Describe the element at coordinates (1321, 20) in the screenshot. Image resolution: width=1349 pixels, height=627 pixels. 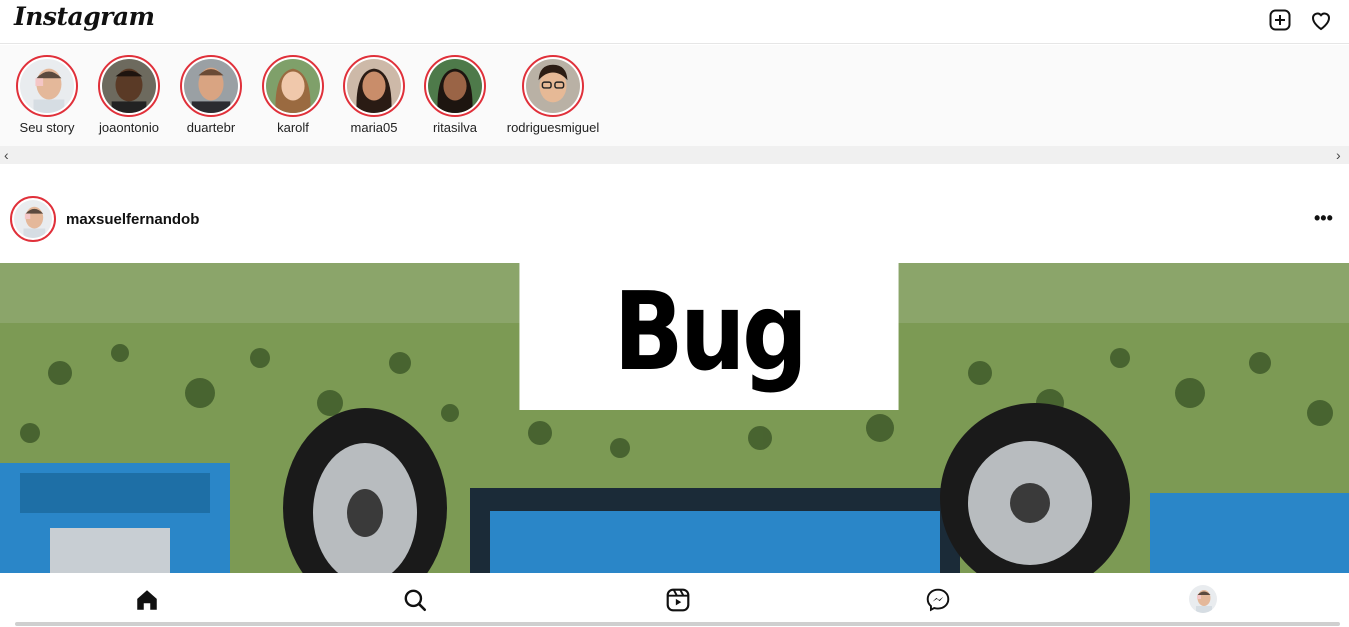
I see `heart-icon` at that location.